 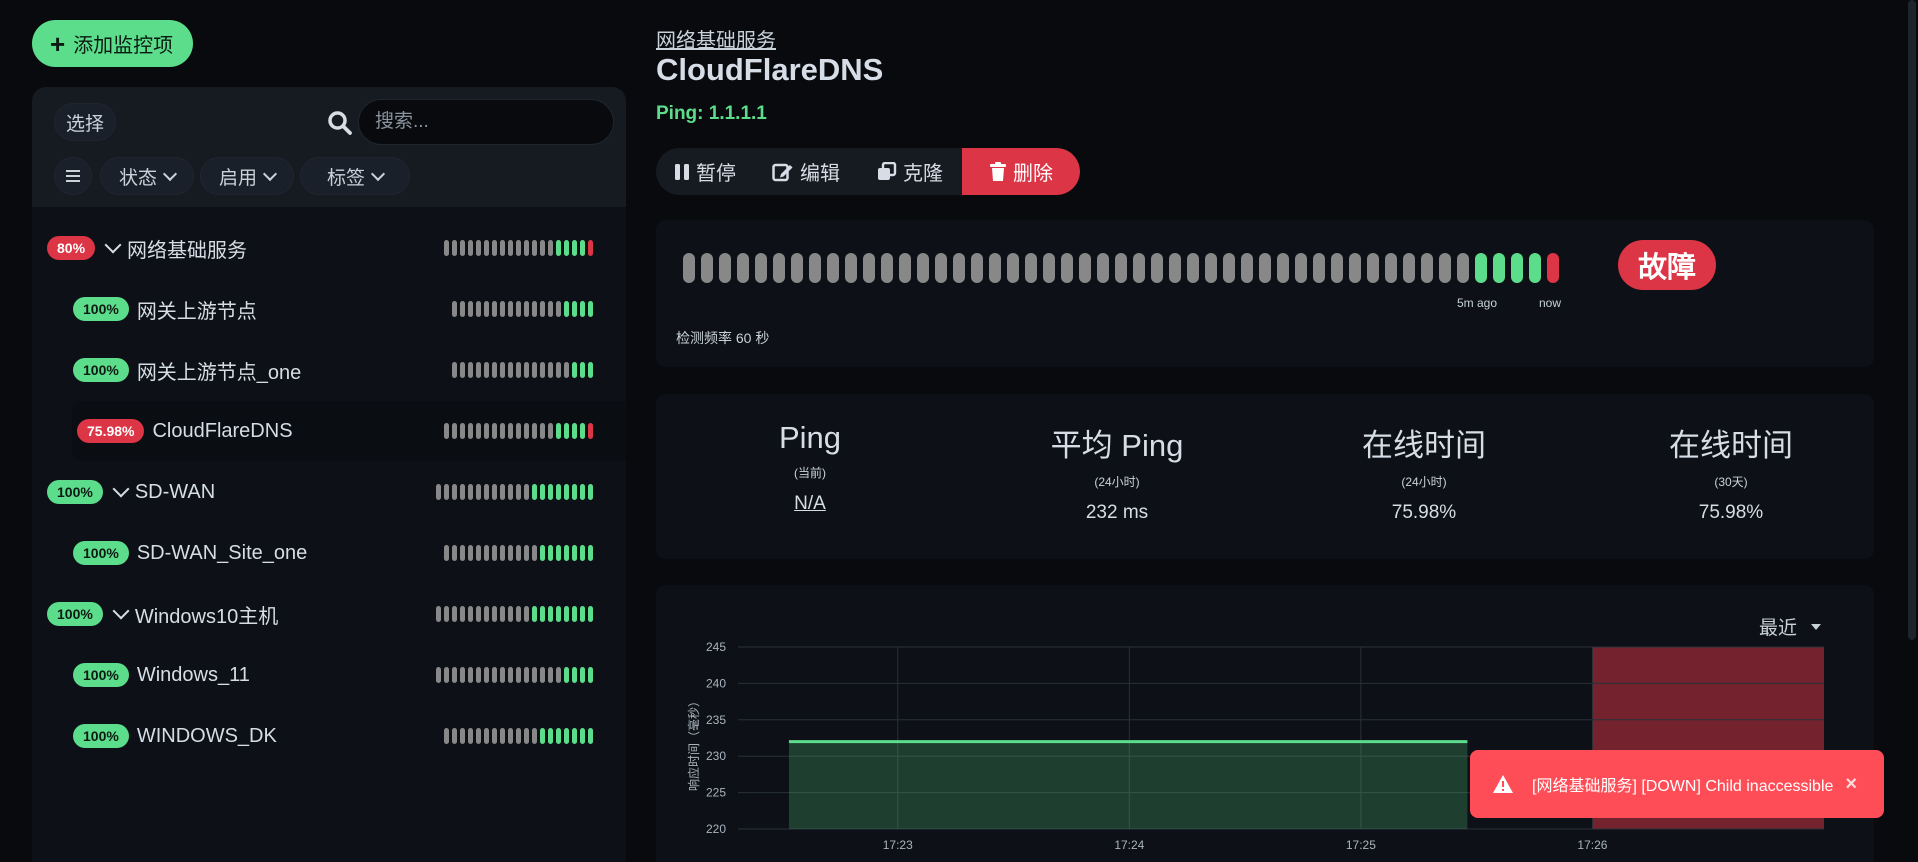 I want to click on monitor-list-item: 100% SD-WAN_Site_one, so click(x=333, y=553).